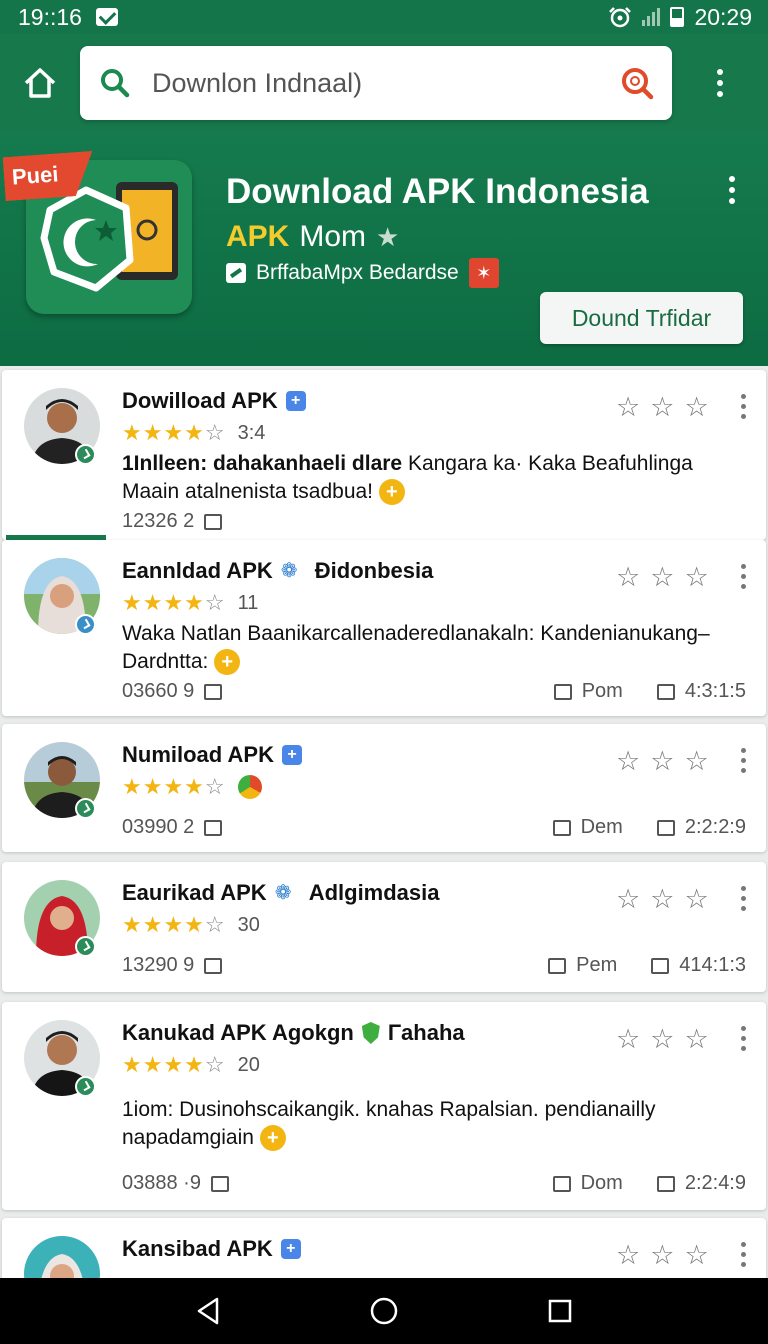 The height and width of the screenshot is (1344, 768). I want to click on like-count: 03990 2, so click(158, 827).